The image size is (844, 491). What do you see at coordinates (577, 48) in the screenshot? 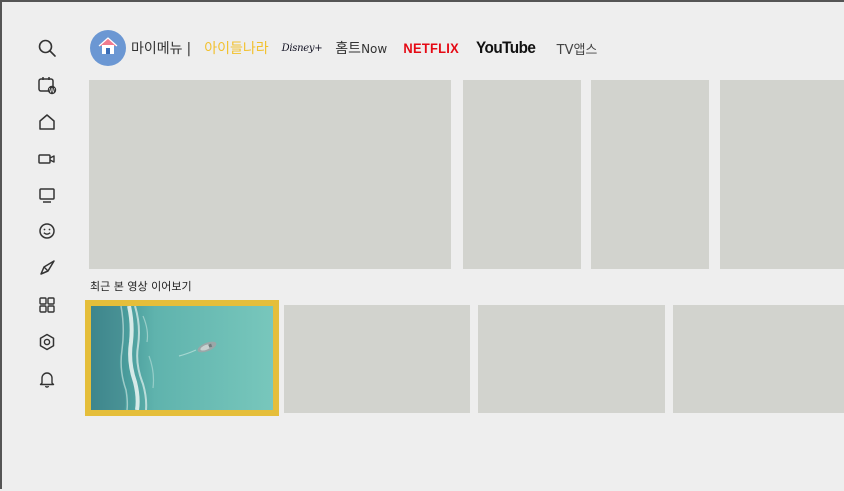
I see `tv-apps-tab: TV앱스` at bounding box center [577, 48].